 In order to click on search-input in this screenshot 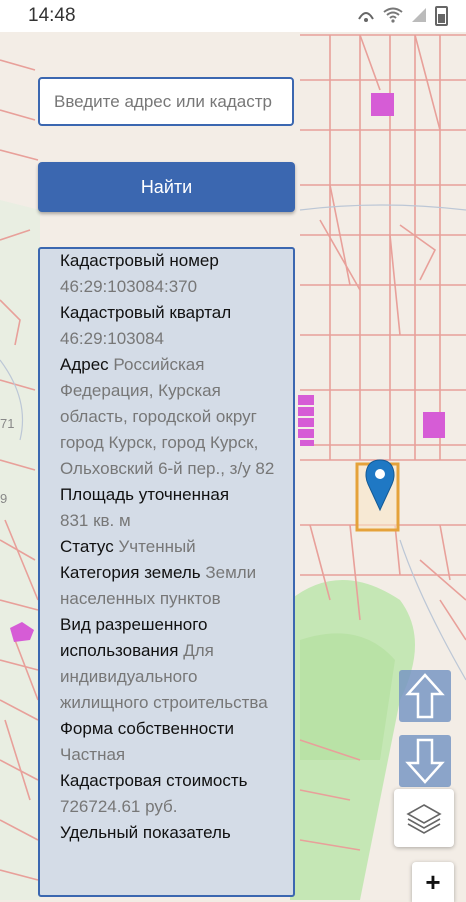, I will do `click(166, 101)`.